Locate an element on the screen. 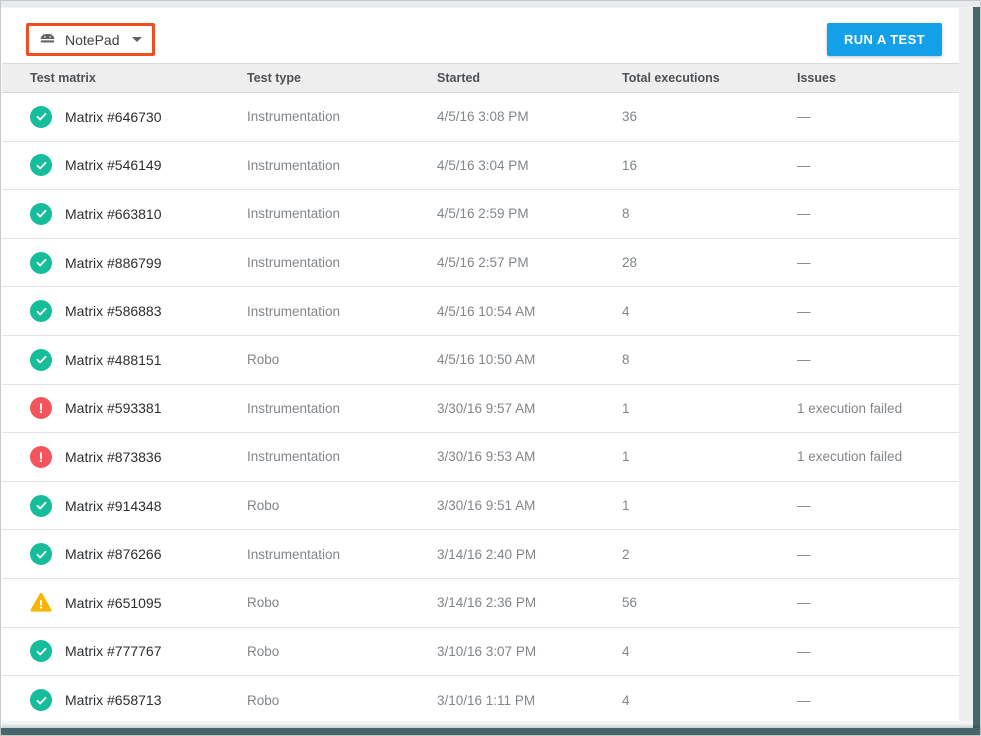 The width and height of the screenshot is (981, 736). column-header-issues: Issues is located at coordinates (816, 78).